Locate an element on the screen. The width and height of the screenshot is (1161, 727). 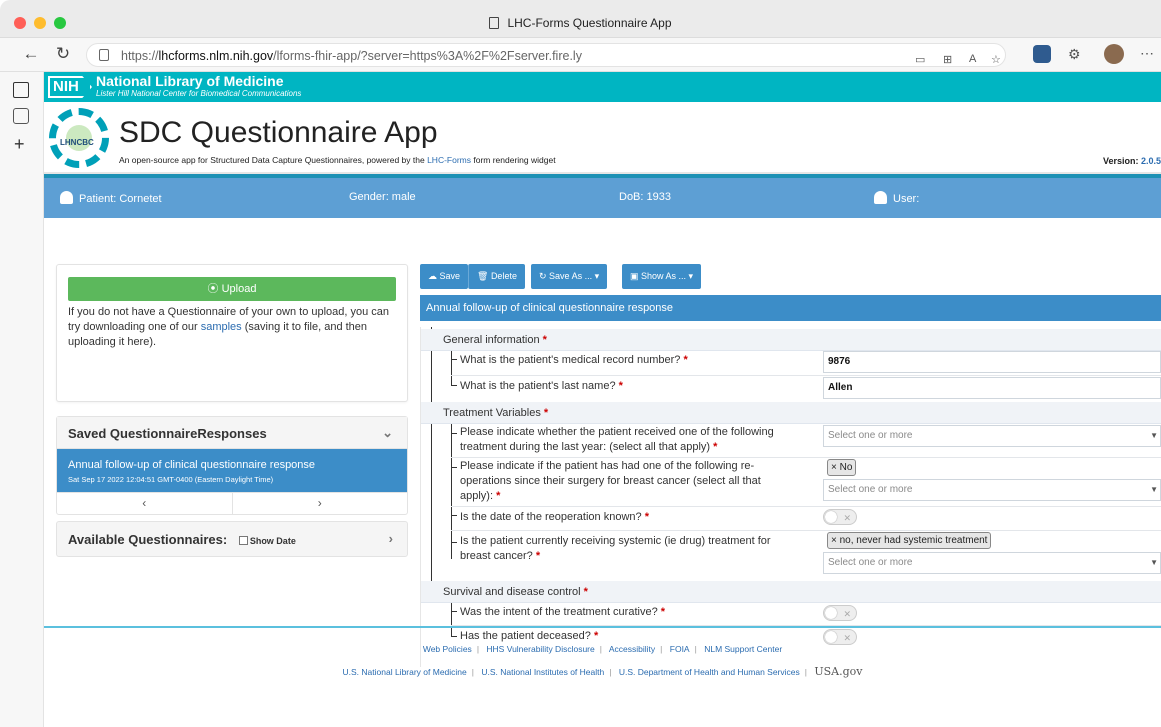
reoperations-select: Select one or more ▼ is located at coordinates (992, 490).